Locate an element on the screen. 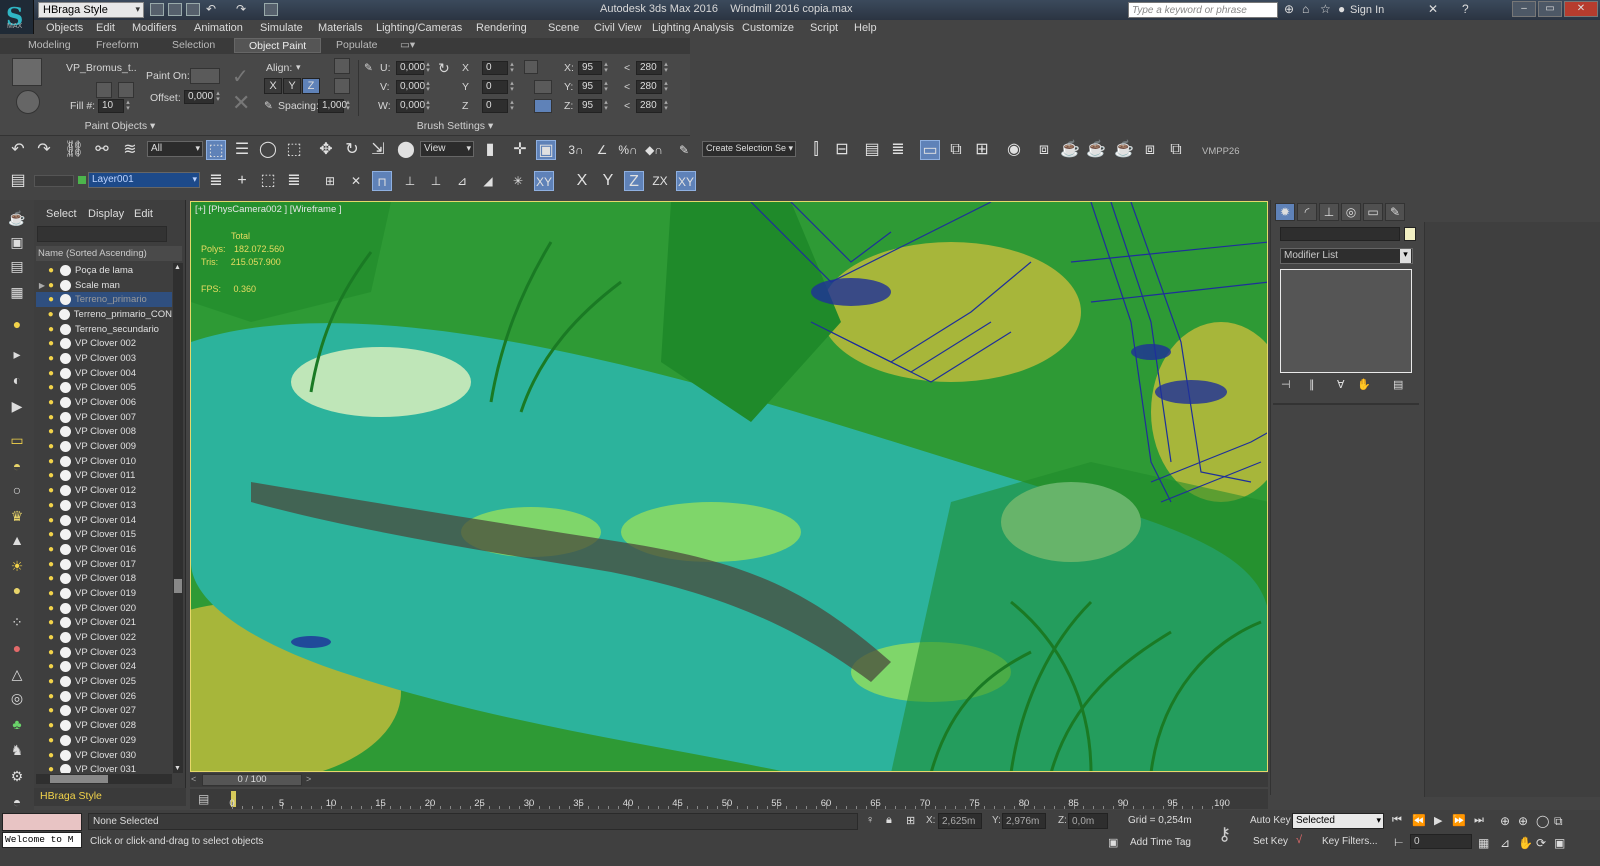  flip-normal-icon is located at coordinates (342, 86).